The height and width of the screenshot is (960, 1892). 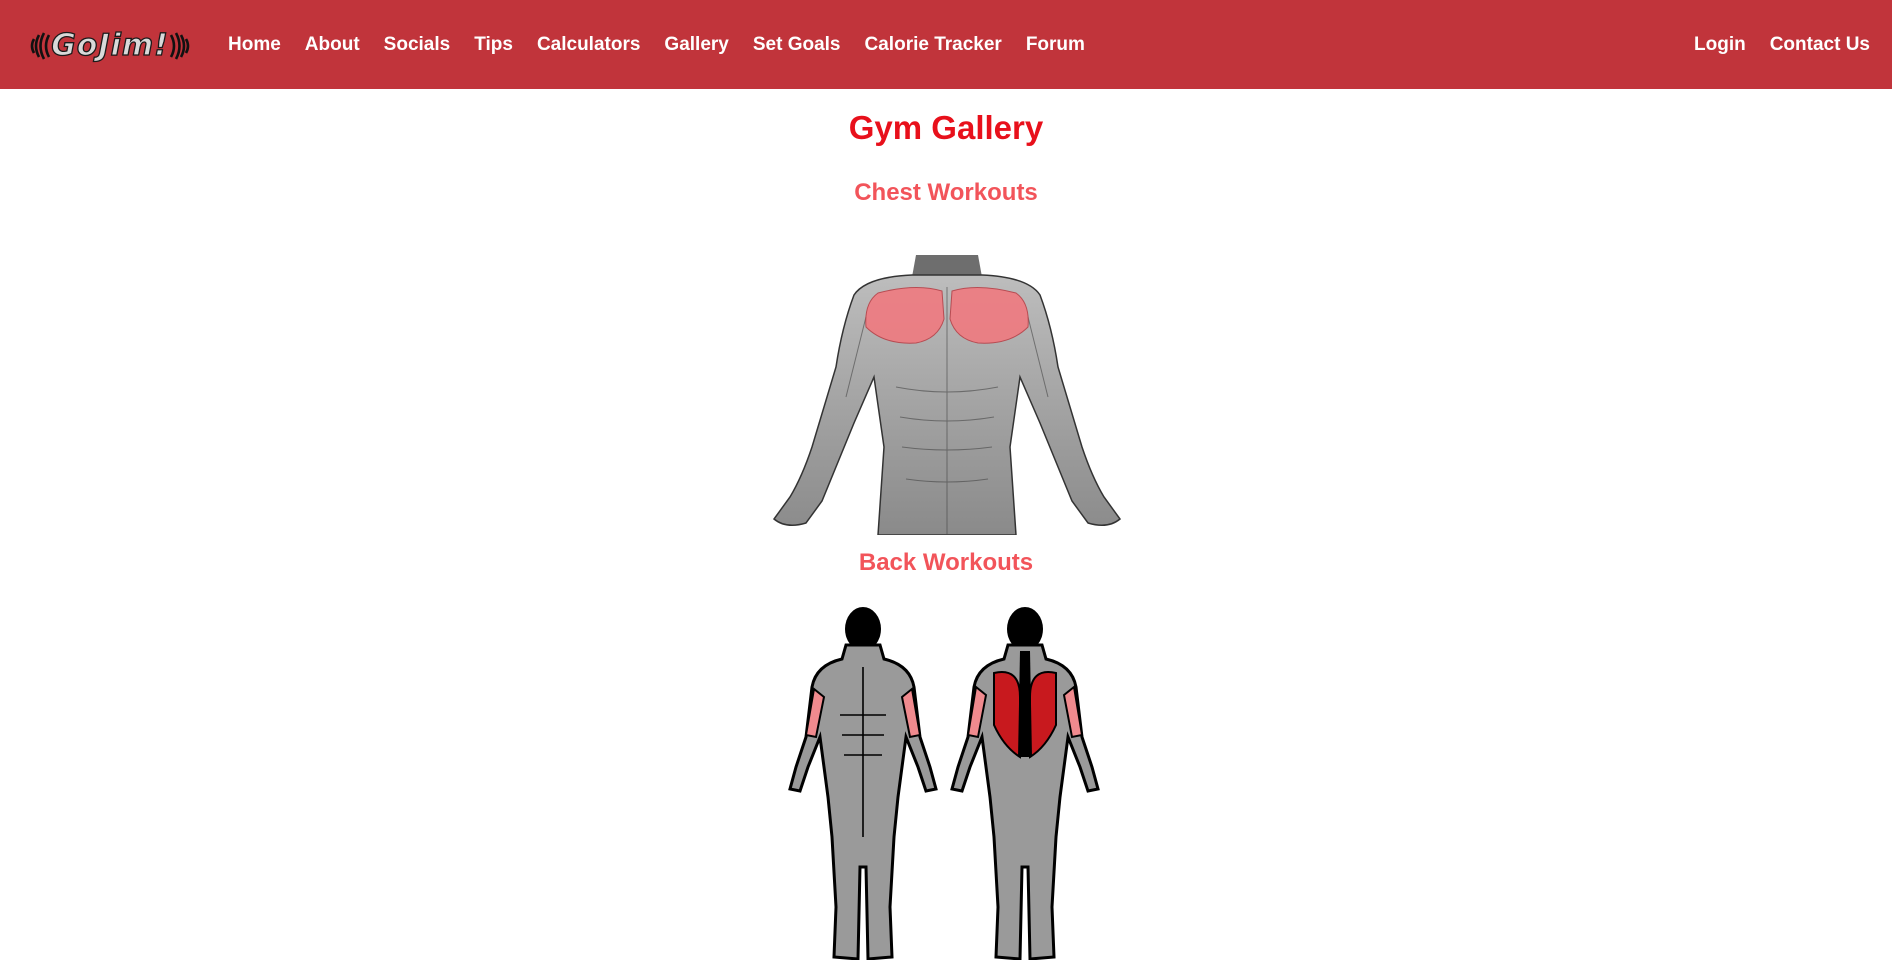 I want to click on nav-calorie-tracker: Calorie Tracker, so click(x=933, y=45).